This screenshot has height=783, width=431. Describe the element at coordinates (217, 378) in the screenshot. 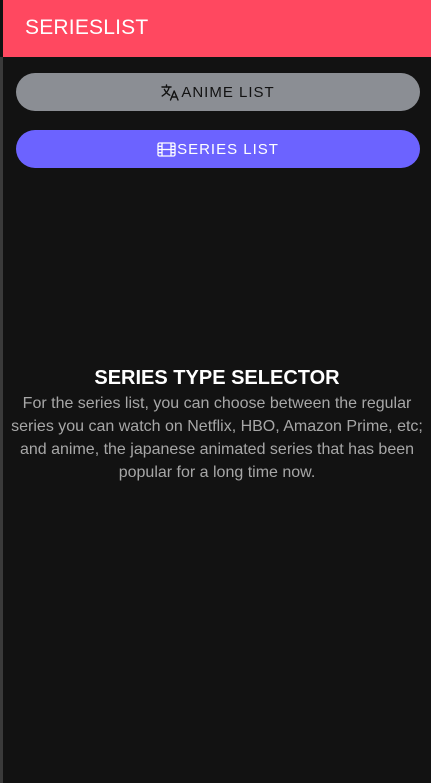

I see `info-title: SERIES TYPE SELECTOR` at that location.